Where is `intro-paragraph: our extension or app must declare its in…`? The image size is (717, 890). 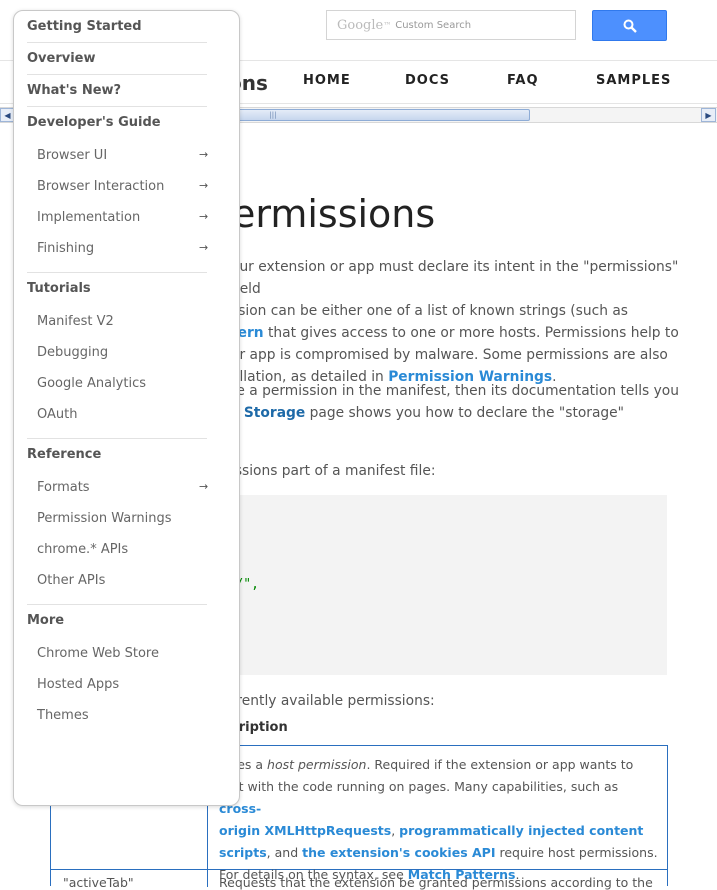 intro-paragraph: our extension or app must declare its in… is located at coordinates (455, 322).